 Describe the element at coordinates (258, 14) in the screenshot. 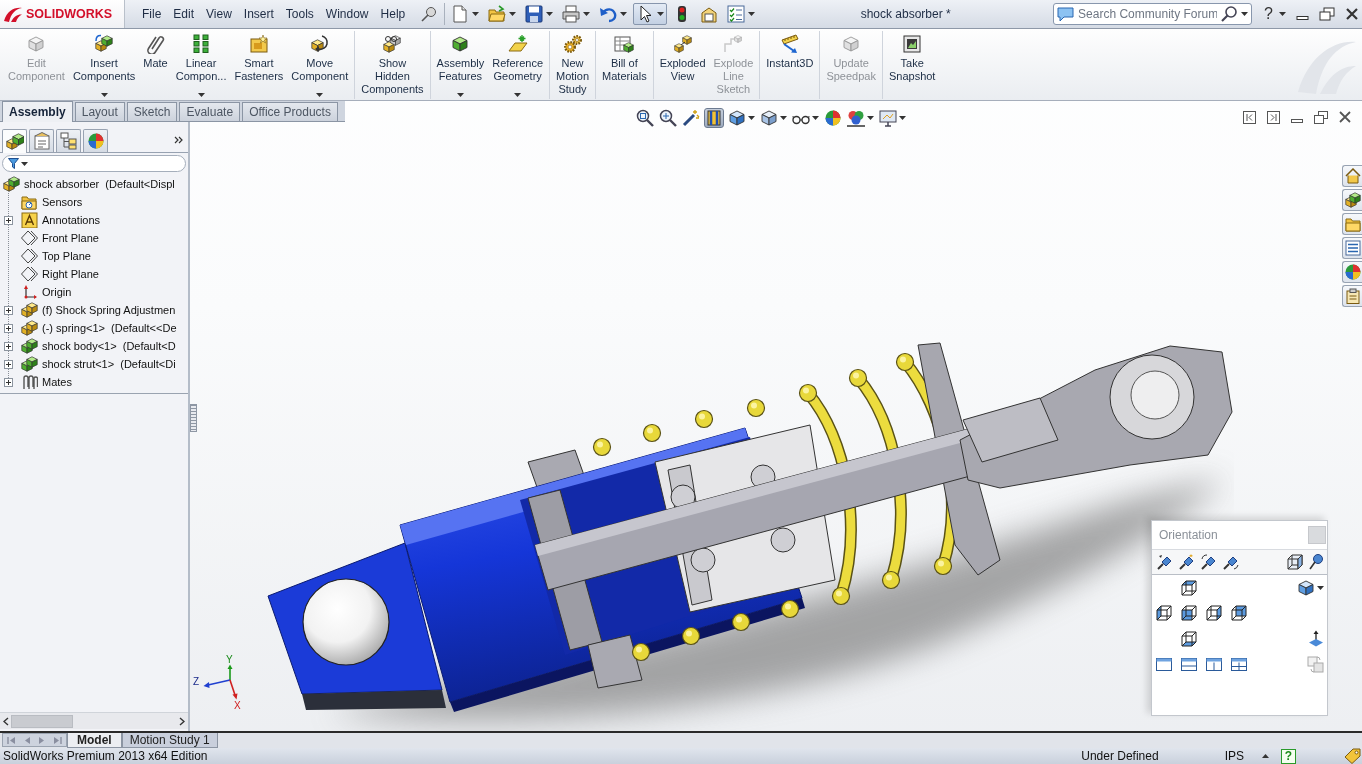

I see `menu-item: Insert` at that location.